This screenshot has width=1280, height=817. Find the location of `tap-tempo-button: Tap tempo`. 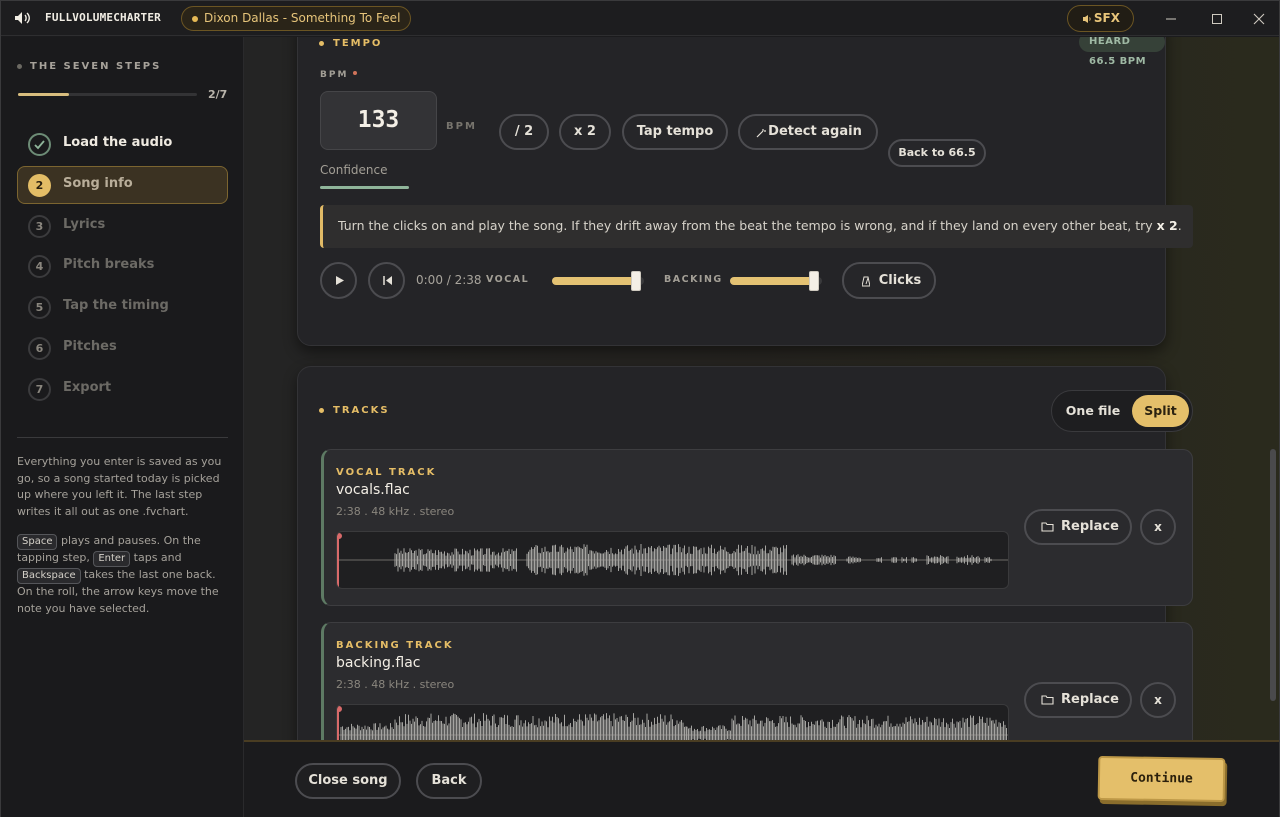

tap-tempo-button: Tap tempo is located at coordinates (675, 132).